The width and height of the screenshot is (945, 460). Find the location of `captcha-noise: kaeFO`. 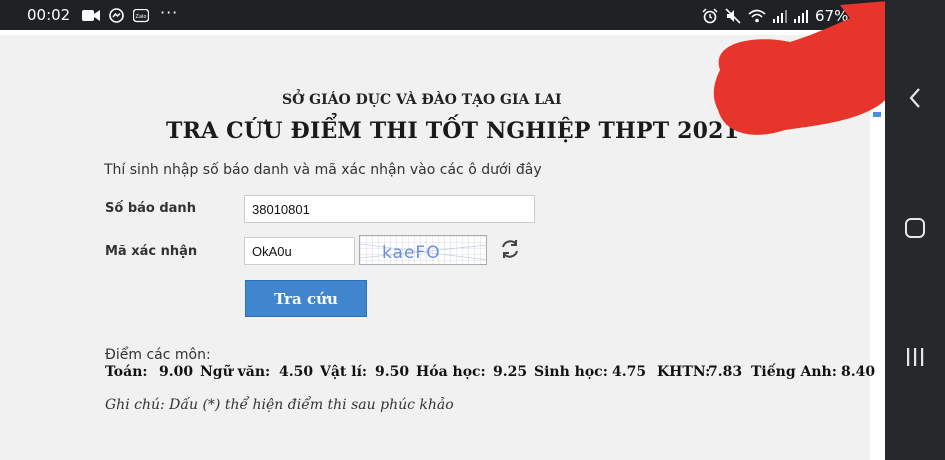

captcha-noise: kaeFO is located at coordinates (423, 250).